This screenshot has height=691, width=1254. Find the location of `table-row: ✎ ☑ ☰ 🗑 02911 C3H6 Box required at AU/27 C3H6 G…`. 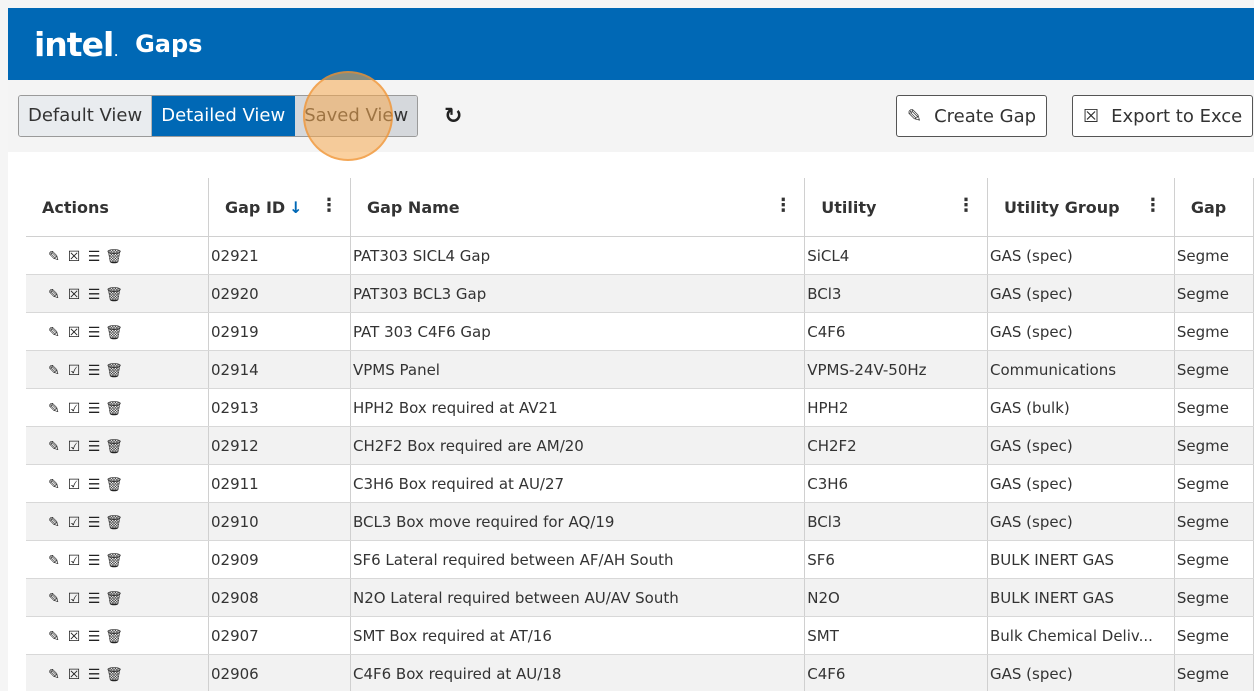

table-row: ✎ ☑ ☰ 🗑 02911 C3H6 Box required at AU/27 C3H6 G… is located at coordinates (640, 483).